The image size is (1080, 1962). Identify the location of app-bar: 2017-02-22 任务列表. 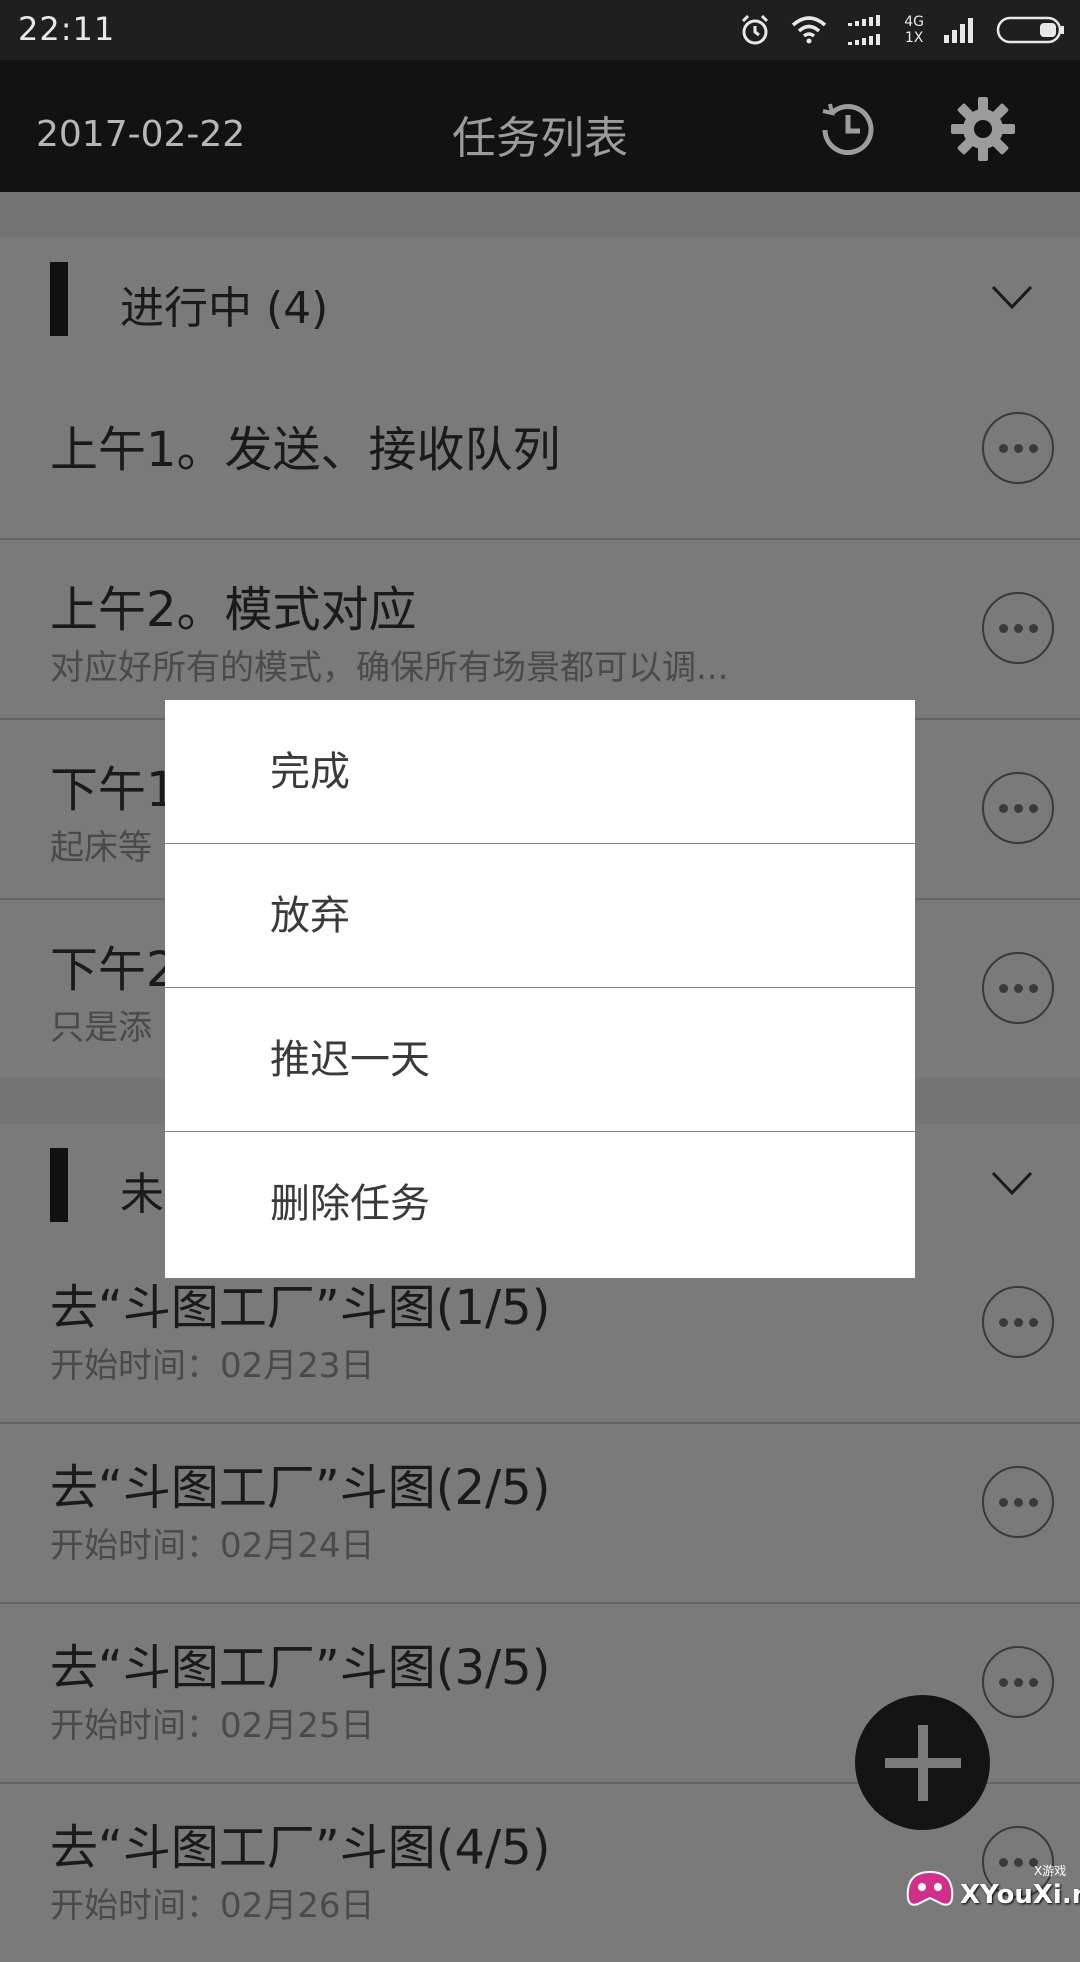
(540, 126).